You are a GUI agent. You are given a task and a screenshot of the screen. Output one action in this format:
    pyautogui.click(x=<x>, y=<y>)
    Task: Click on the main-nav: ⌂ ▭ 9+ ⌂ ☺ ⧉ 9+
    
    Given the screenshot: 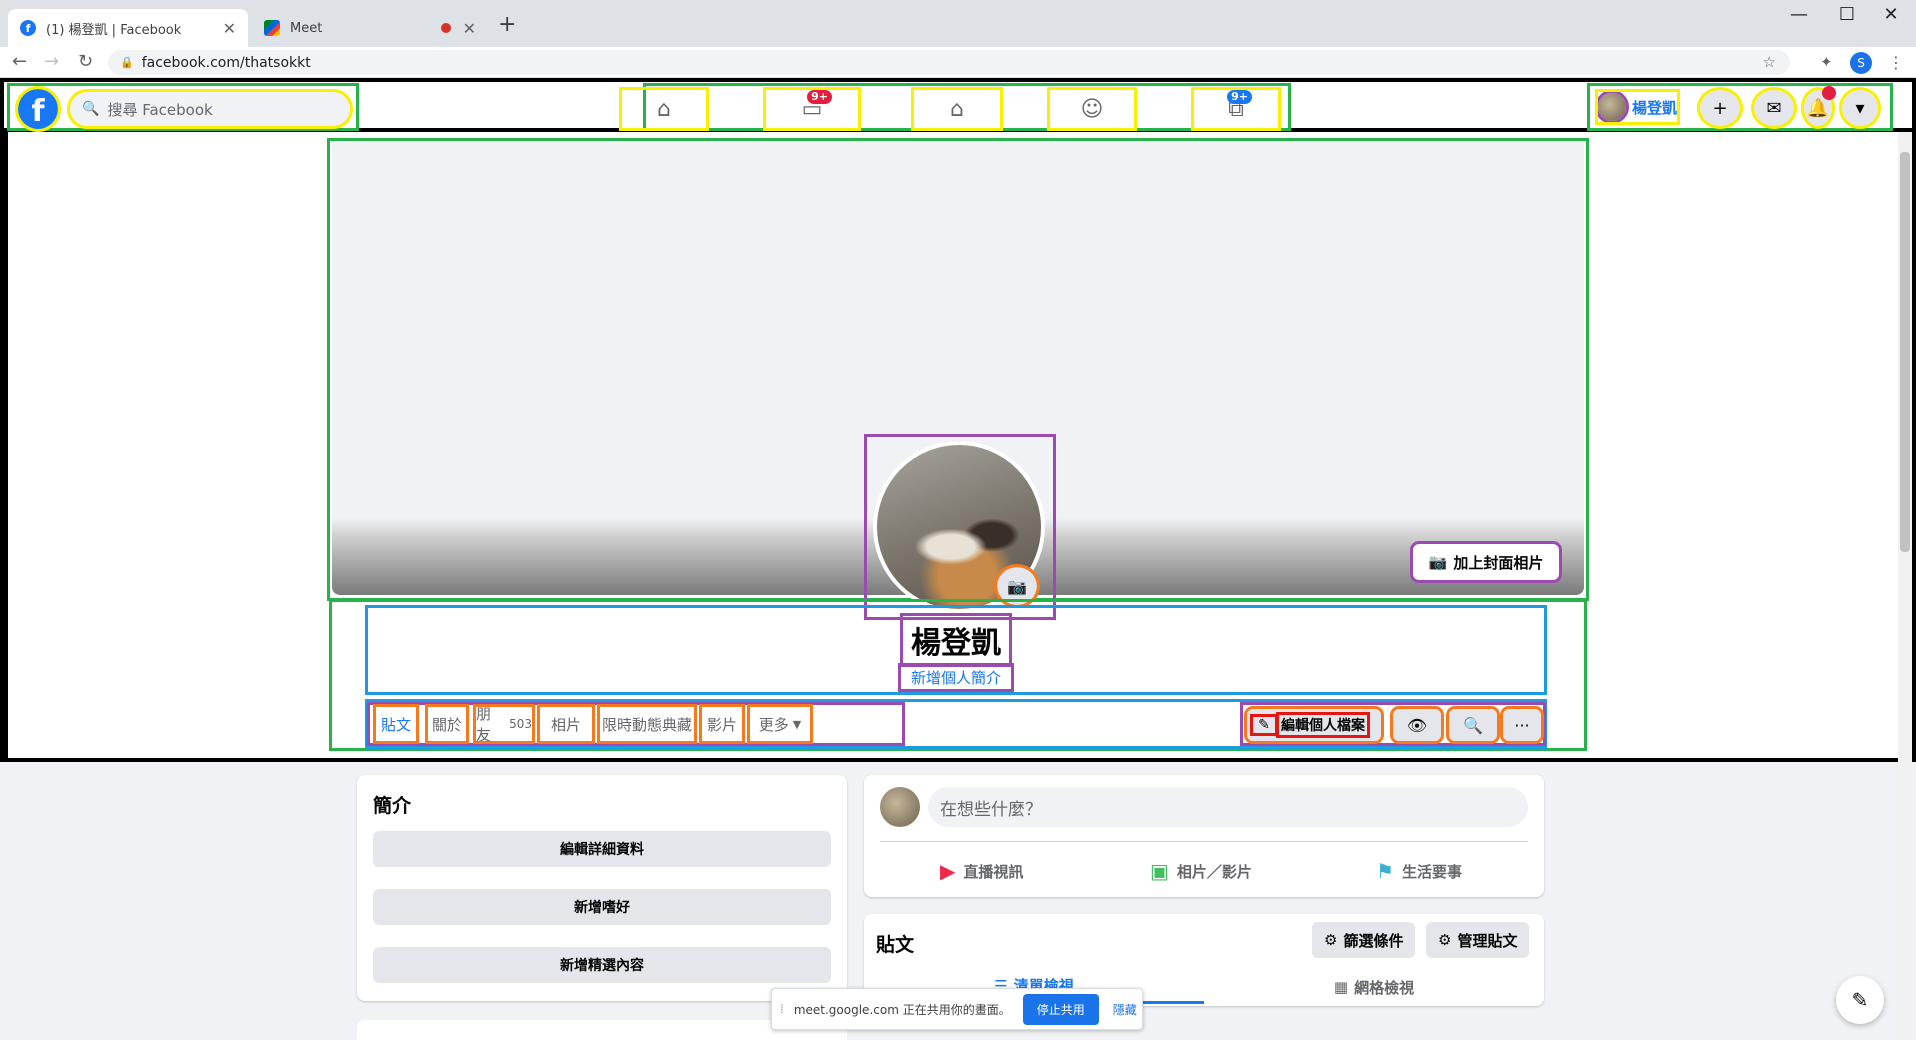 What is the action you would take?
    pyautogui.click(x=955, y=107)
    